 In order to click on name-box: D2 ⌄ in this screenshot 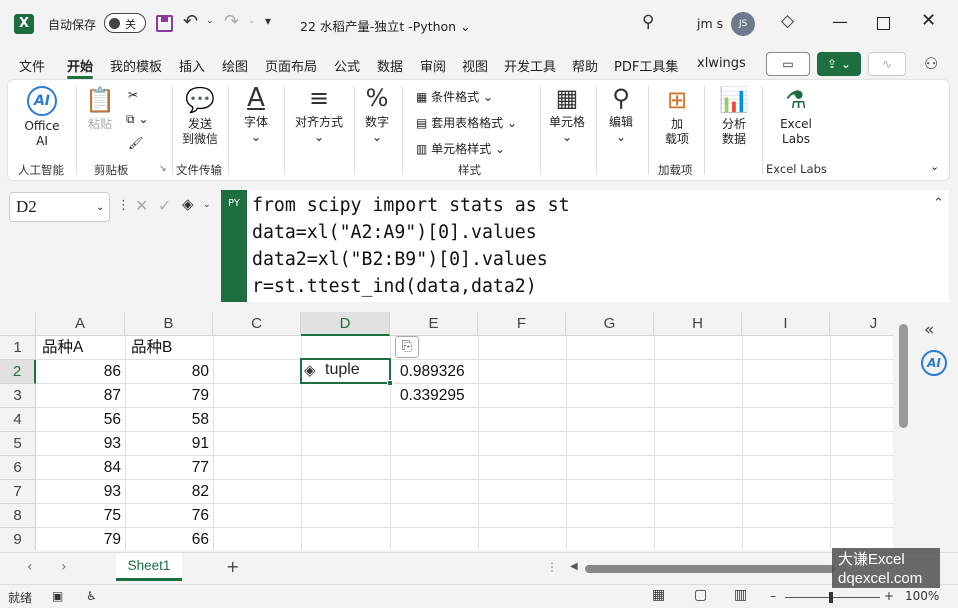, I will do `click(59, 207)`.